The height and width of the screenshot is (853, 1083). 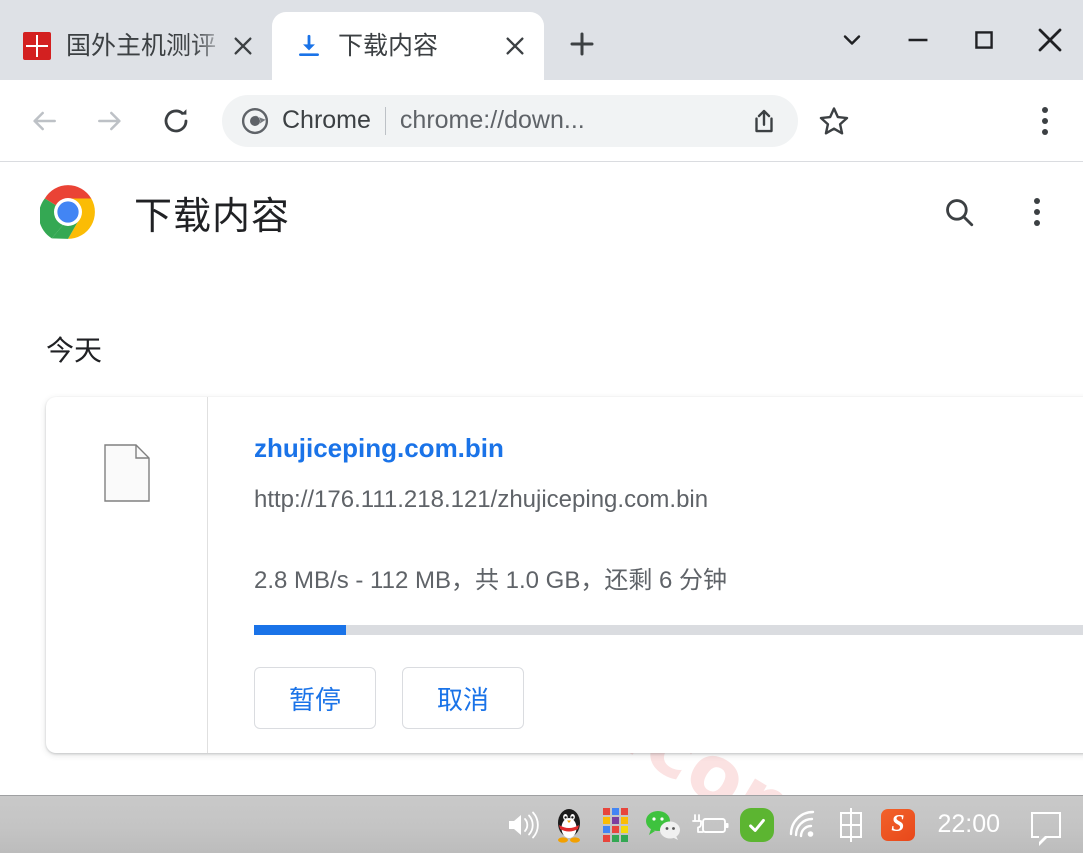 I want to click on download-progress-bar, so click(x=668, y=630).